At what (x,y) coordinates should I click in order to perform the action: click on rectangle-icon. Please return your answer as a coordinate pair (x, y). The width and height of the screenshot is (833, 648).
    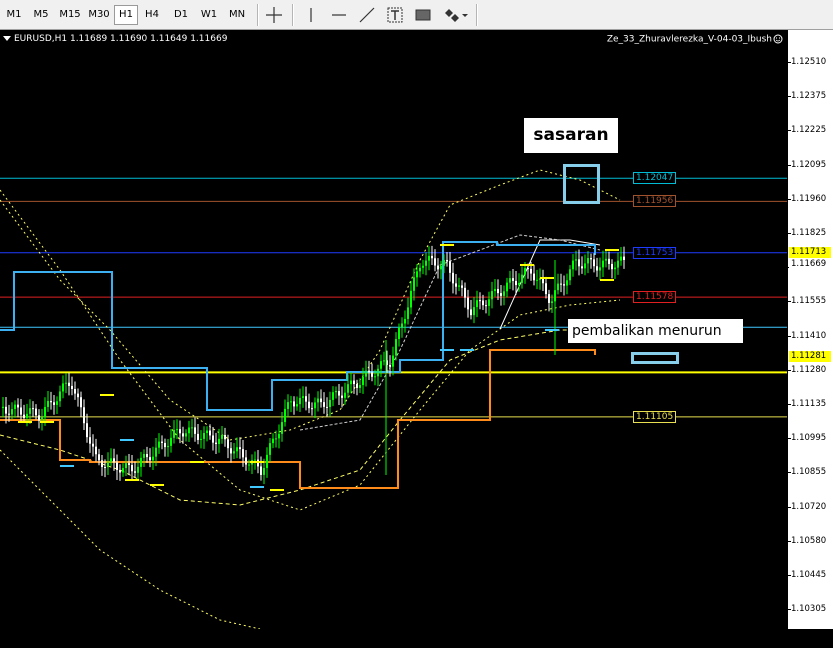
    Looking at the image, I should click on (423, 15).